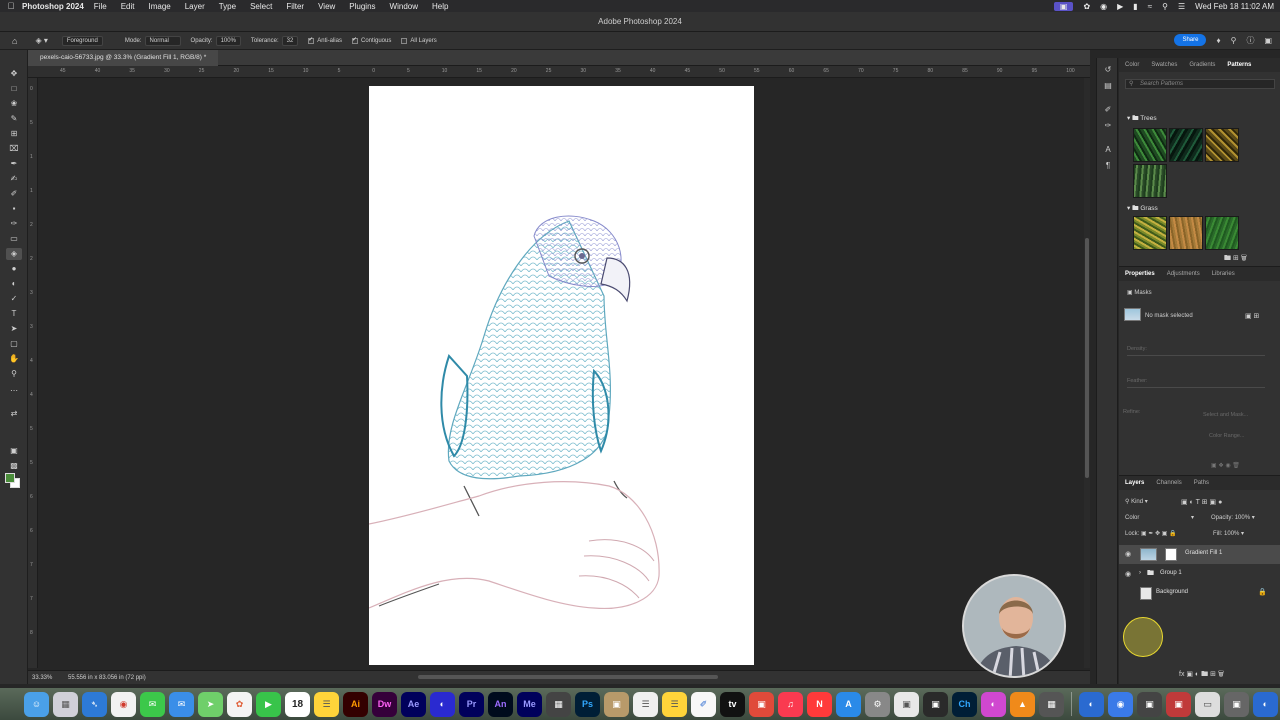 This screenshot has width=1280, height=720. What do you see at coordinates (1165, 6) in the screenshot?
I see `spotlight-search-icon: ⚲` at bounding box center [1165, 6].